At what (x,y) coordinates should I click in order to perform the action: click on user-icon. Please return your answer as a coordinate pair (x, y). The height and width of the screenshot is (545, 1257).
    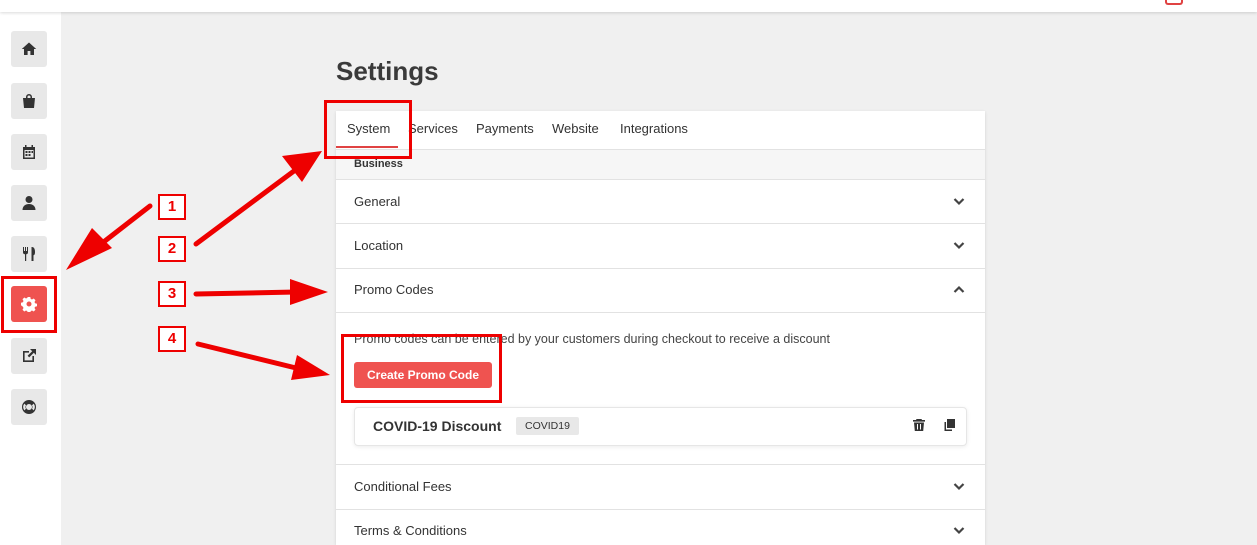
    Looking at the image, I should click on (29, 203).